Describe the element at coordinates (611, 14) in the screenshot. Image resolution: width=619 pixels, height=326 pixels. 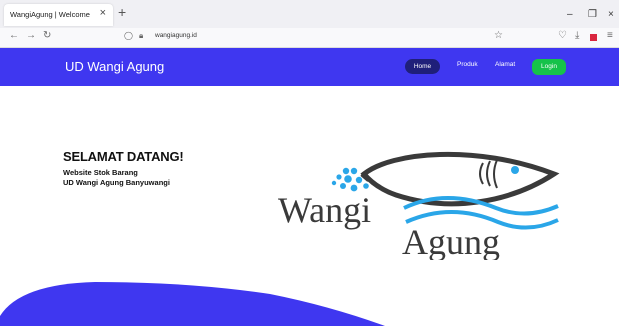
I see `window-close-icon: ×` at that location.